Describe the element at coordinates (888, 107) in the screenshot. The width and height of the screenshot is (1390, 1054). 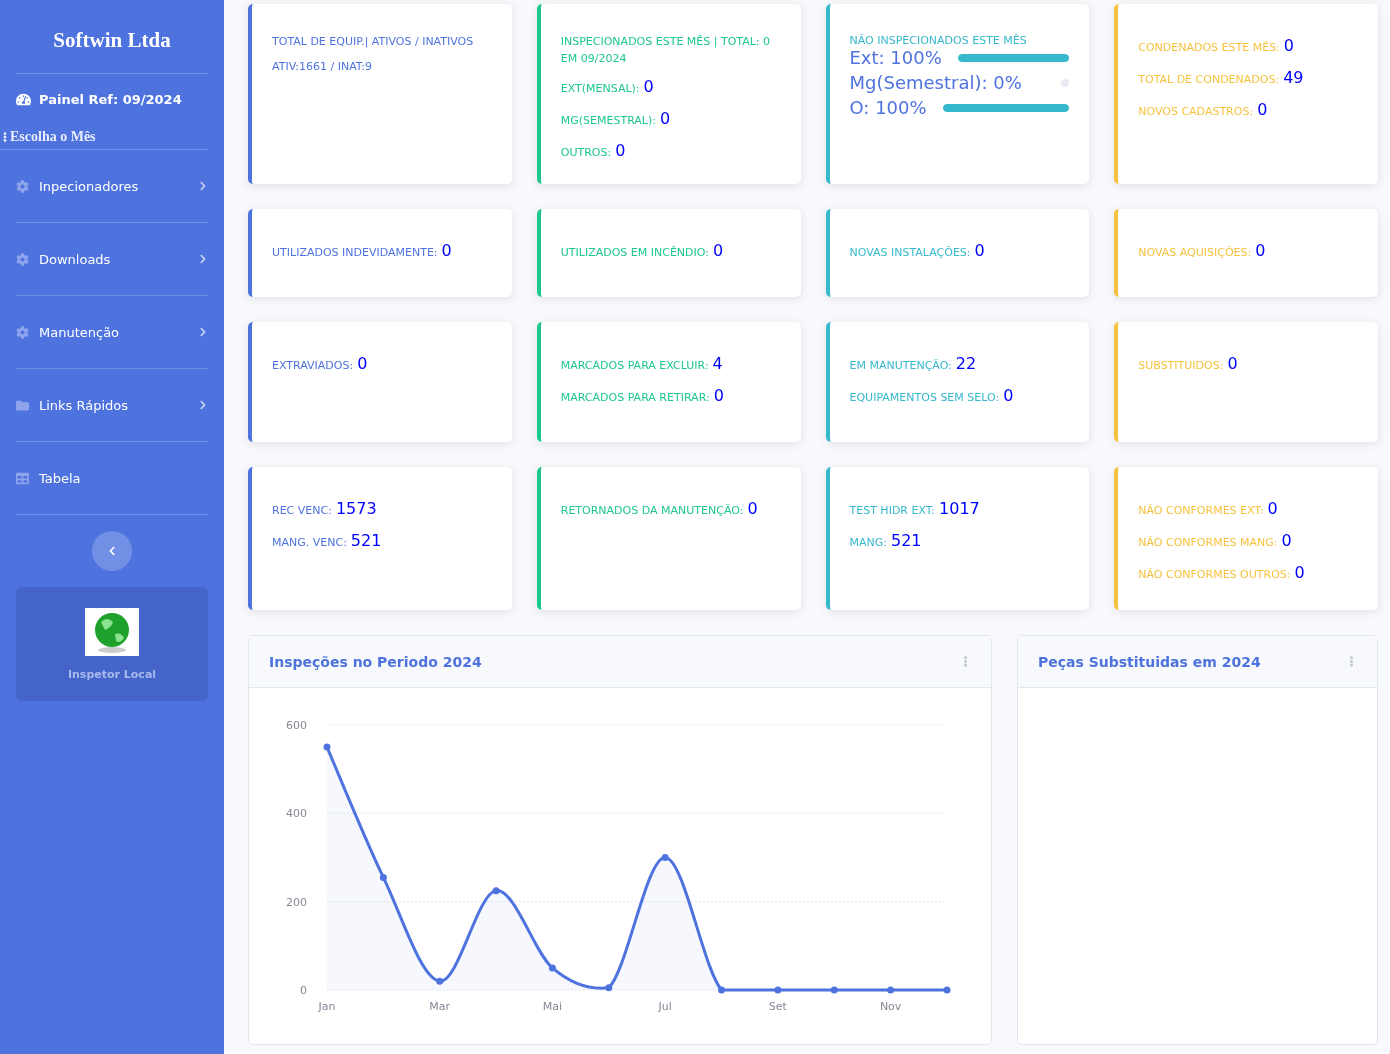
I see `progress-label: O: 100%` at that location.